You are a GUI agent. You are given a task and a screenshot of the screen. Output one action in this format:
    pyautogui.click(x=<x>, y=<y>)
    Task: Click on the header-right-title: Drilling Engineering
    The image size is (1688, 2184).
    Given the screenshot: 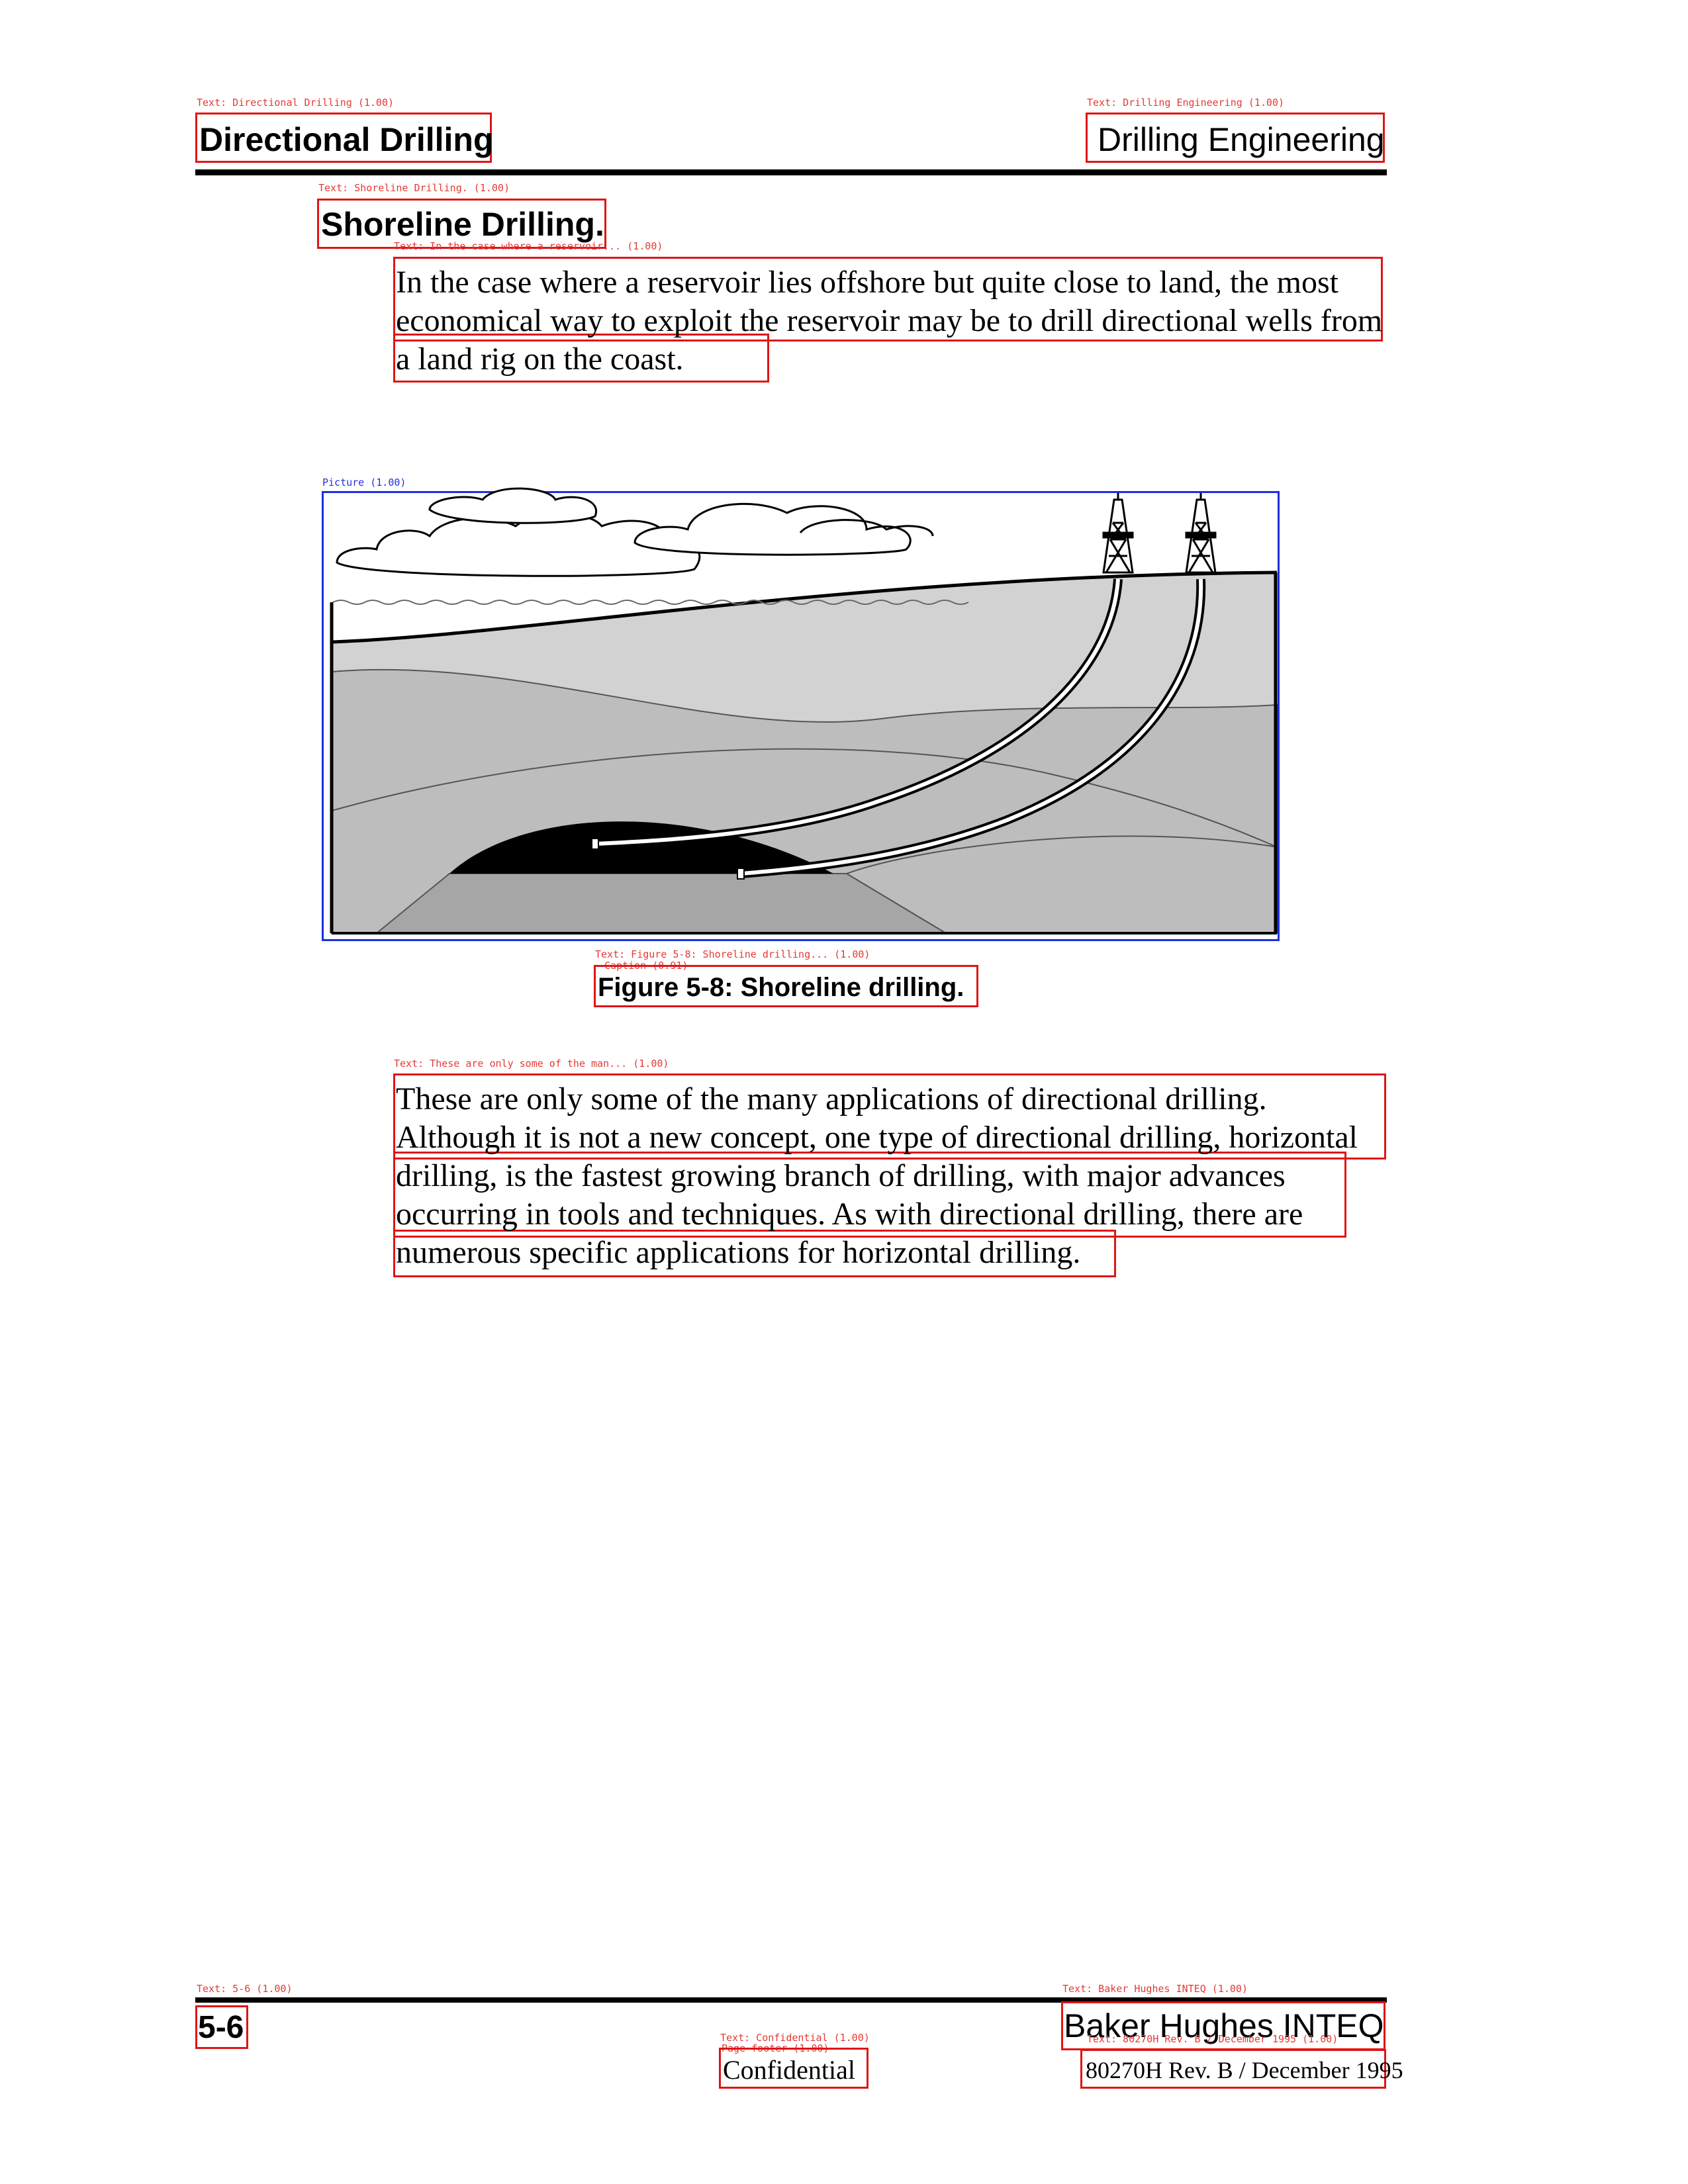 What is the action you would take?
    pyautogui.click(x=1241, y=139)
    